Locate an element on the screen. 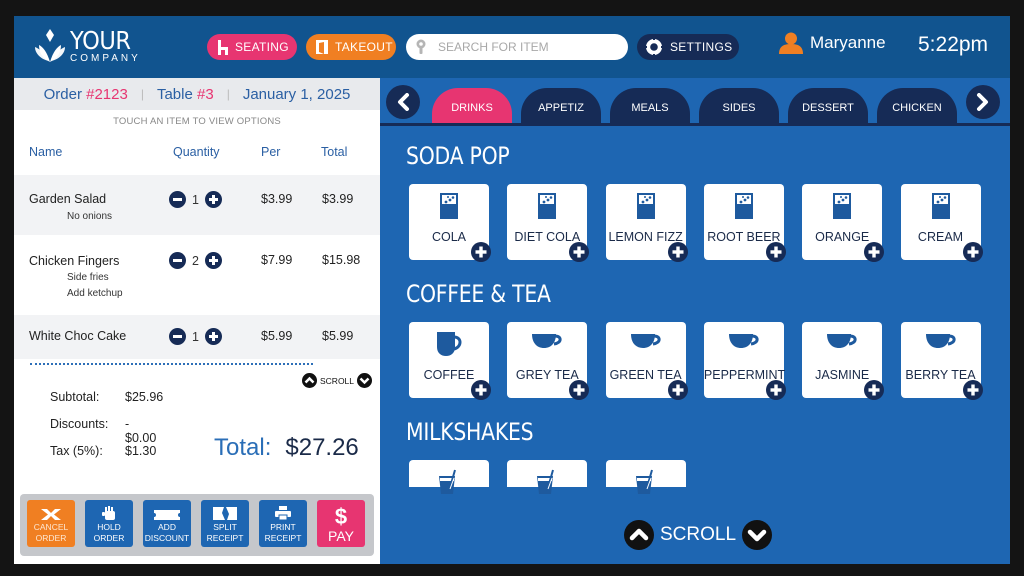 The image size is (1024, 576). menu-item-tile: DIET COLA is located at coordinates (548, 223).